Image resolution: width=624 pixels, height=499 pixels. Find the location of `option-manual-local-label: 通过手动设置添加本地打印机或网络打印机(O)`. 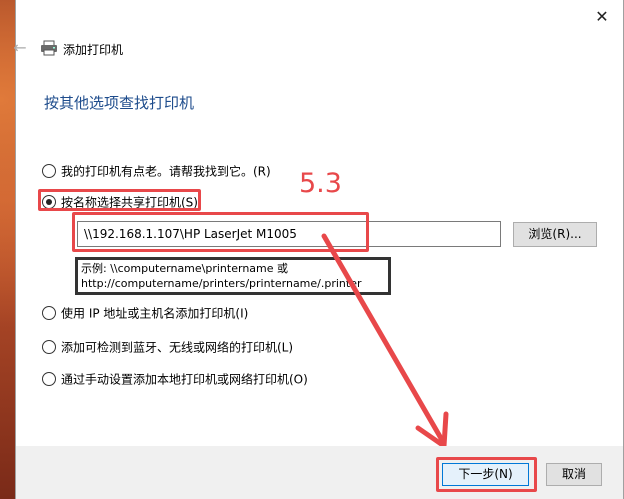

option-manual-local-label: 通过手动设置添加本地打印机或网络打印机(O) is located at coordinates (184, 379).